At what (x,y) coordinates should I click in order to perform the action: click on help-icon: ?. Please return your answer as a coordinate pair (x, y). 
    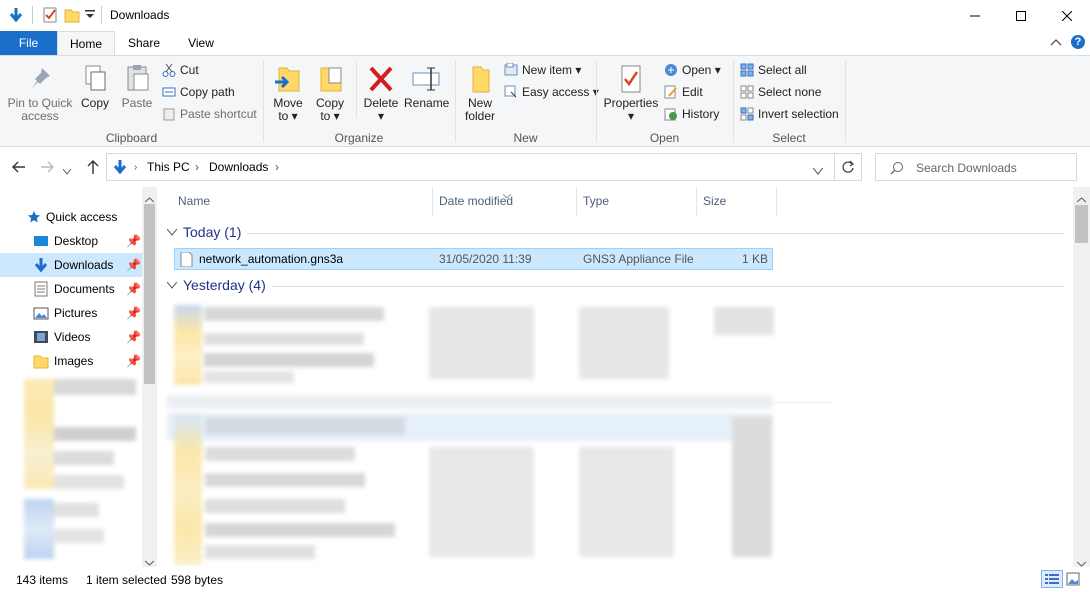
    Looking at the image, I should click on (1078, 42).